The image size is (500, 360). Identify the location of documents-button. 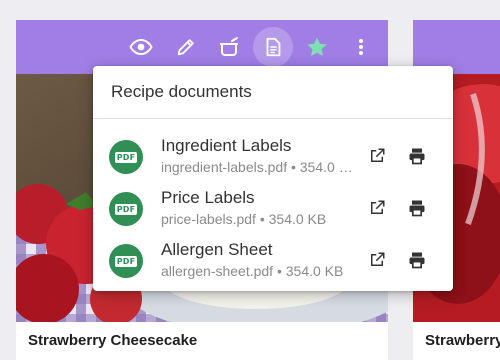
(273, 47).